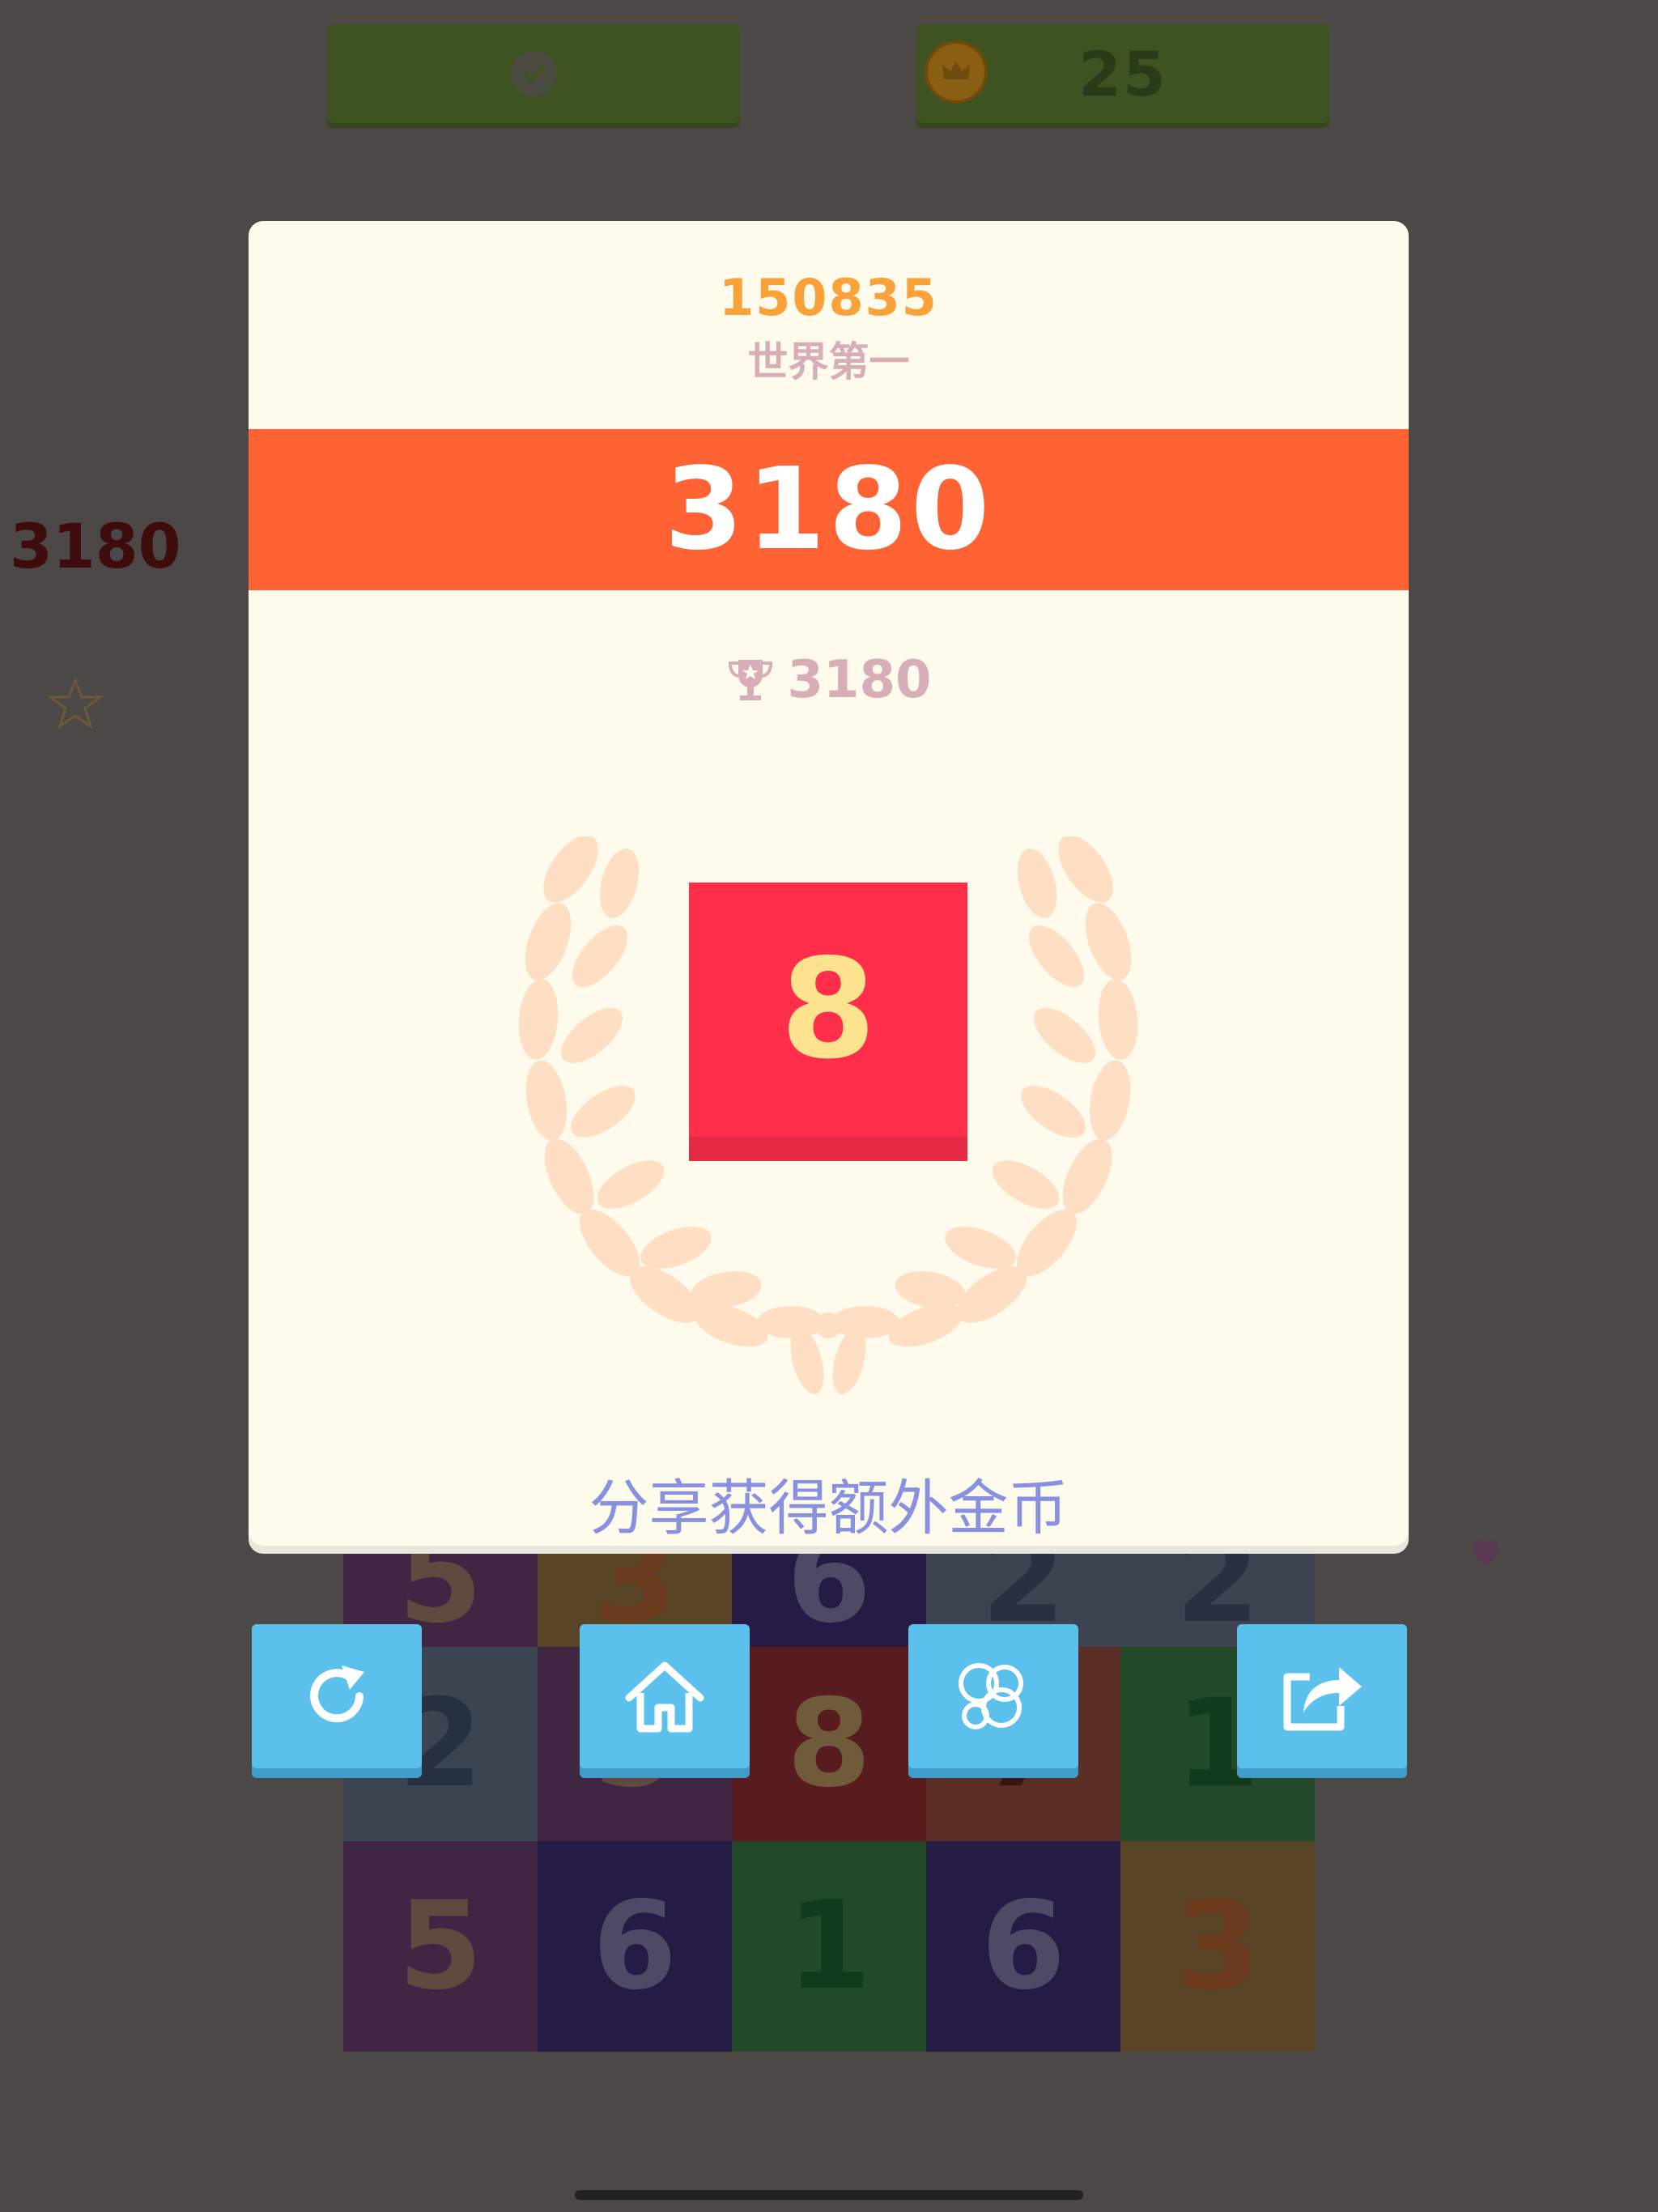  I want to click on game-board: 536222587156163, so click(829, 1780).